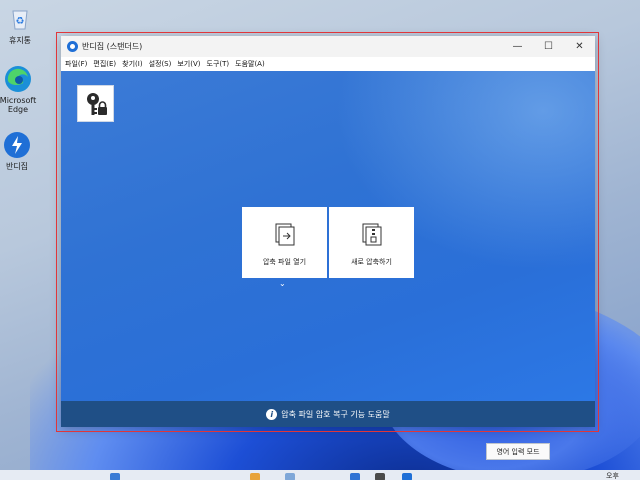 This screenshot has width=640, height=480. I want to click on taskbar, so click(320, 475).